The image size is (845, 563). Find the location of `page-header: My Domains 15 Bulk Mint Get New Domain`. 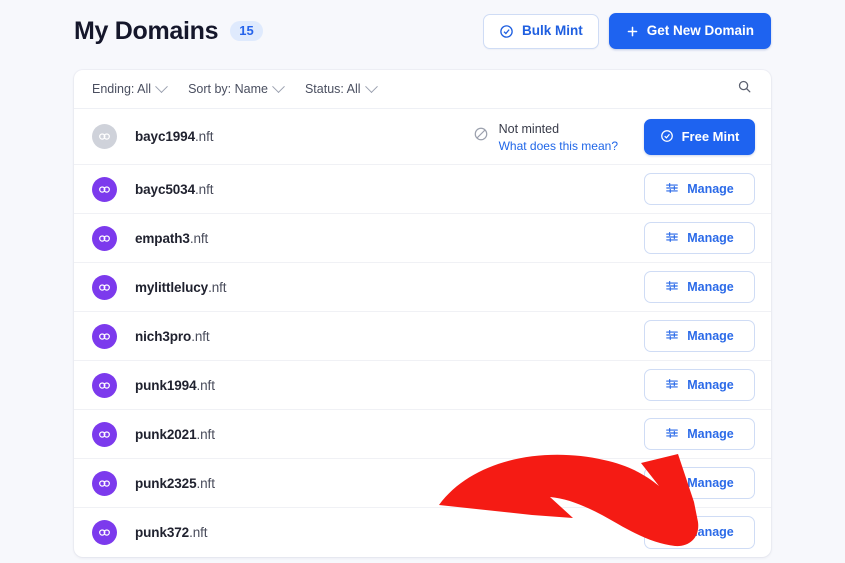

page-header: My Domains 15 Bulk Mint Get New Domain is located at coordinates (422, 31).